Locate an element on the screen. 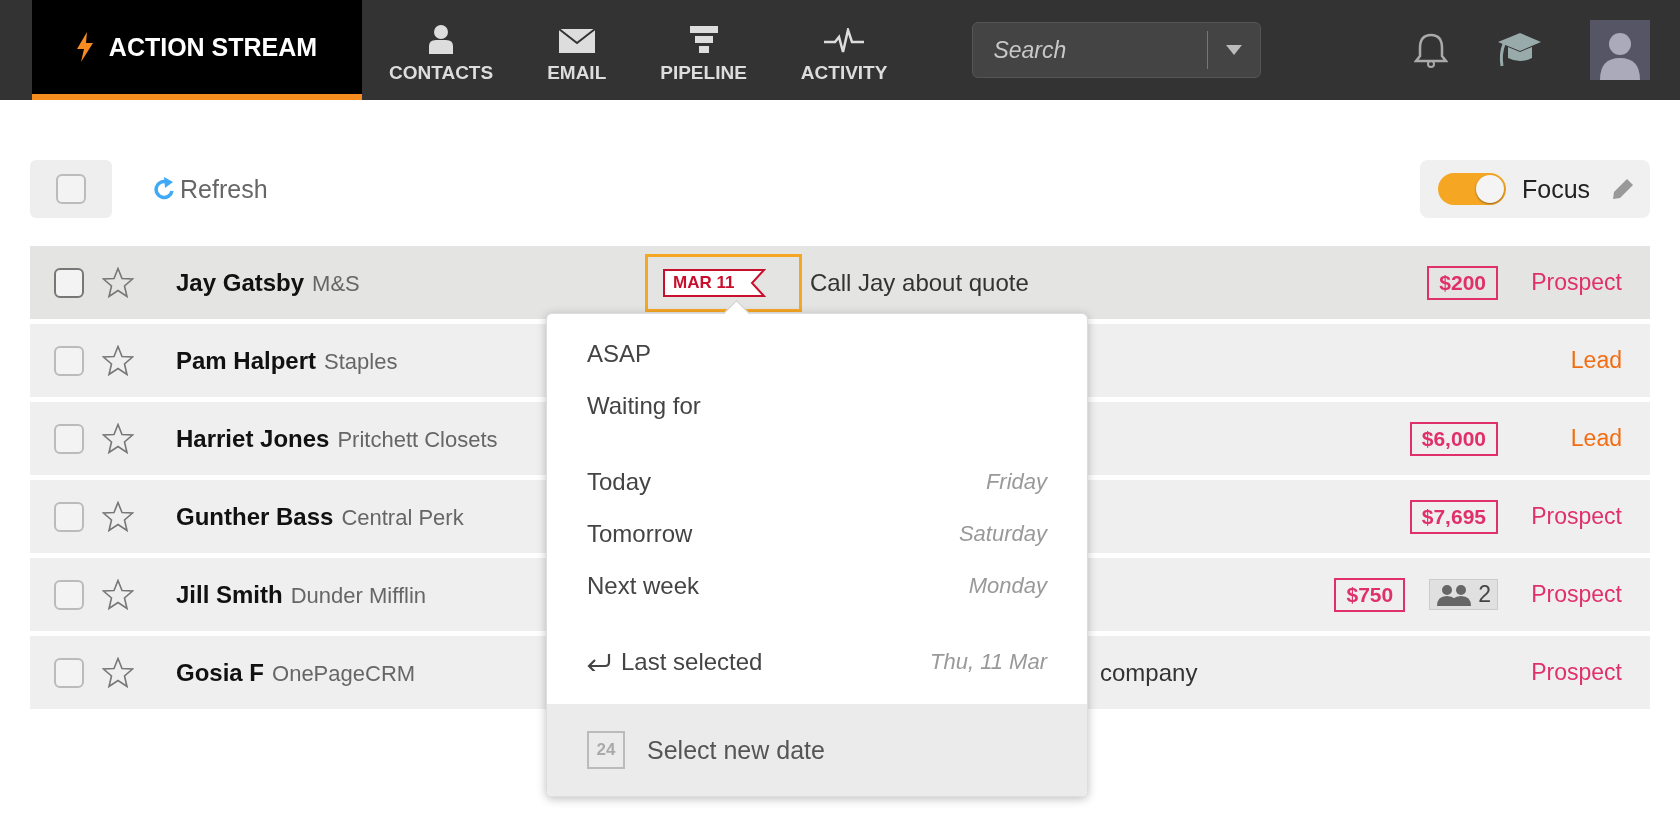 The image size is (1680, 838). select-date-label: Select new date is located at coordinates (736, 750).